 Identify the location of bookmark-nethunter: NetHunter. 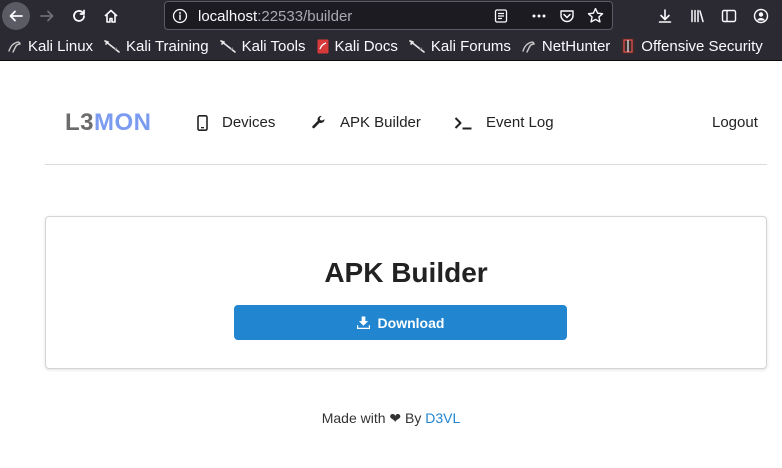
(566, 46).